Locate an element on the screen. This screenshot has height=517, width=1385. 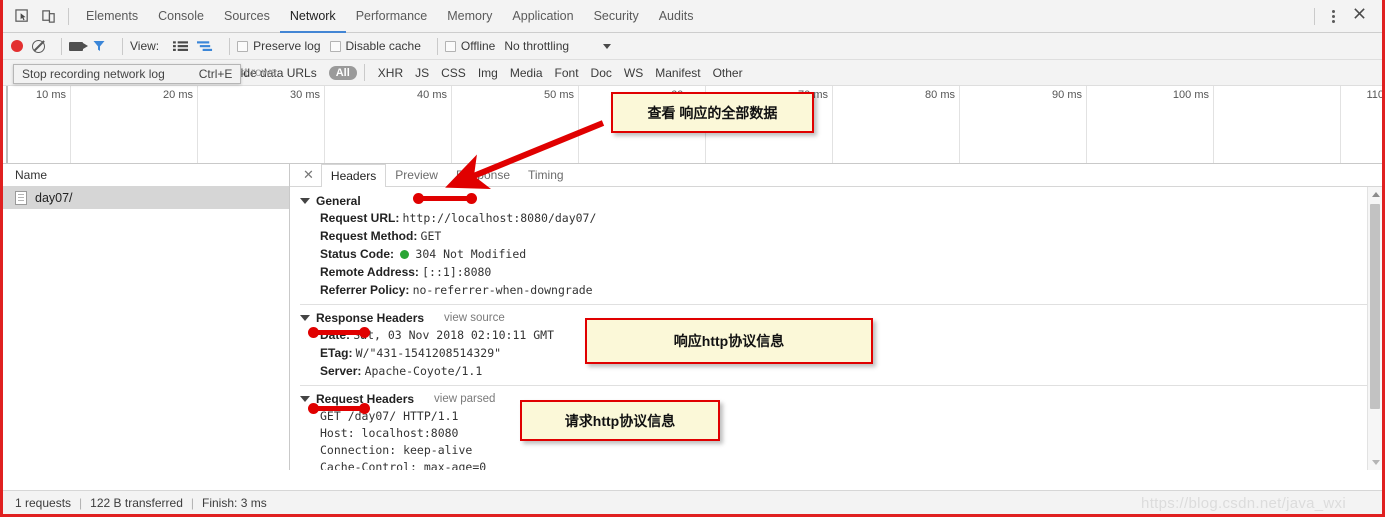
general-key: Request URL: is located at coordinates (360, 218).